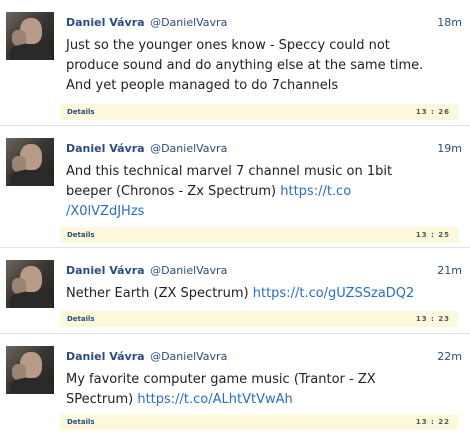  What do you see at coordinates (264, 357) in the screenshot?
I see `tweet-header: Daniel Vávra @DanielVavra 22m` at bounding box center [264, 357].